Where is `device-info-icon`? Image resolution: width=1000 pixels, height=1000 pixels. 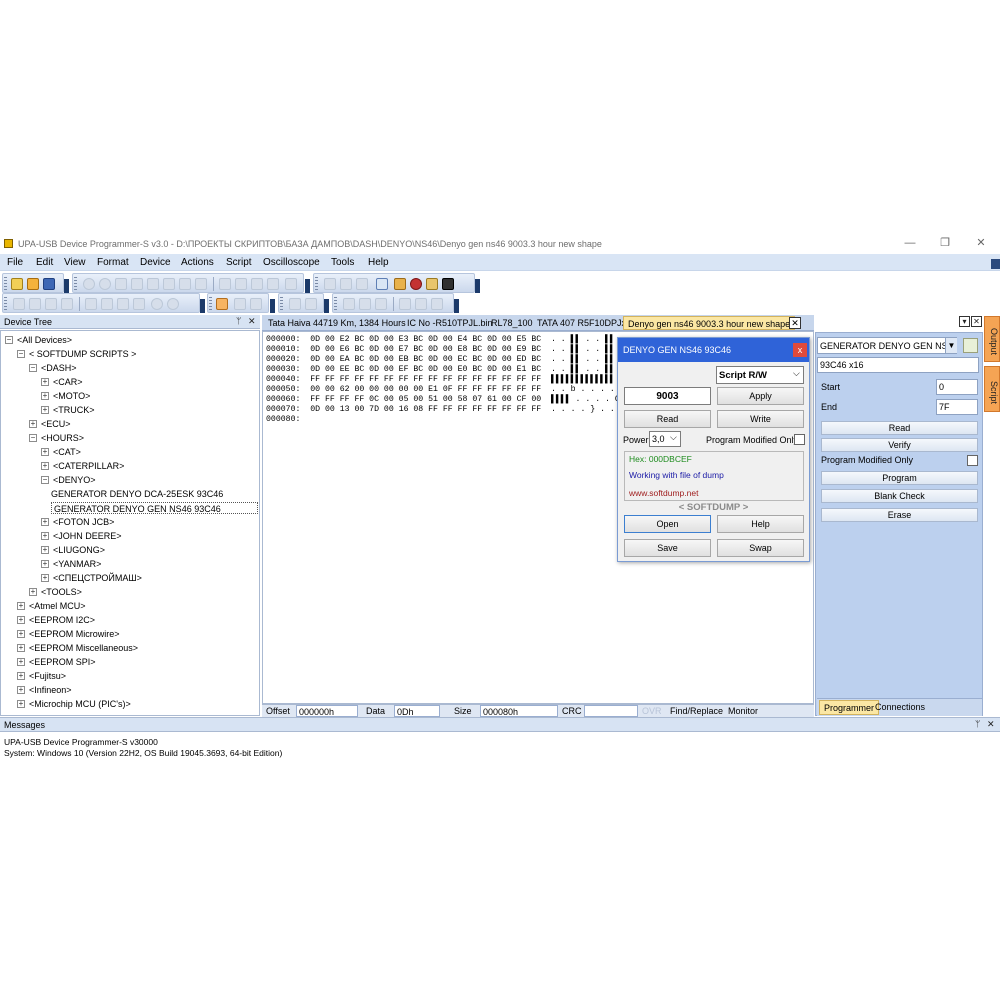
device-info-icon is located at coordinates (346, 284).